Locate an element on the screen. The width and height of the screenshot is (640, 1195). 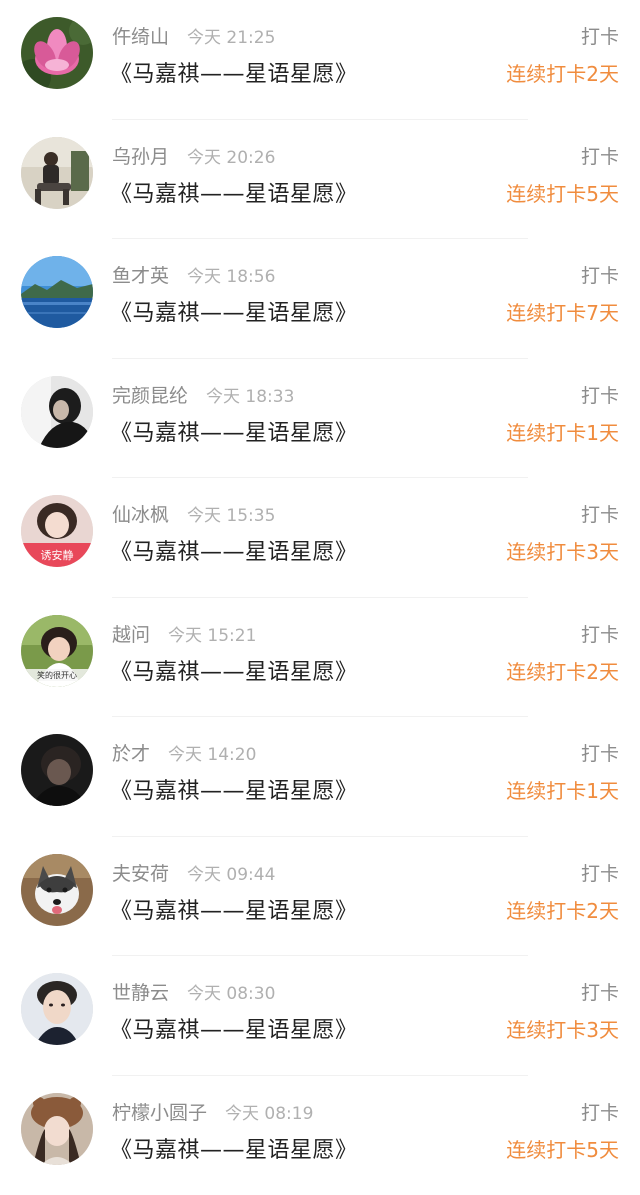
timestamp: 今天 18:33 is located at coordinates (250, 394).